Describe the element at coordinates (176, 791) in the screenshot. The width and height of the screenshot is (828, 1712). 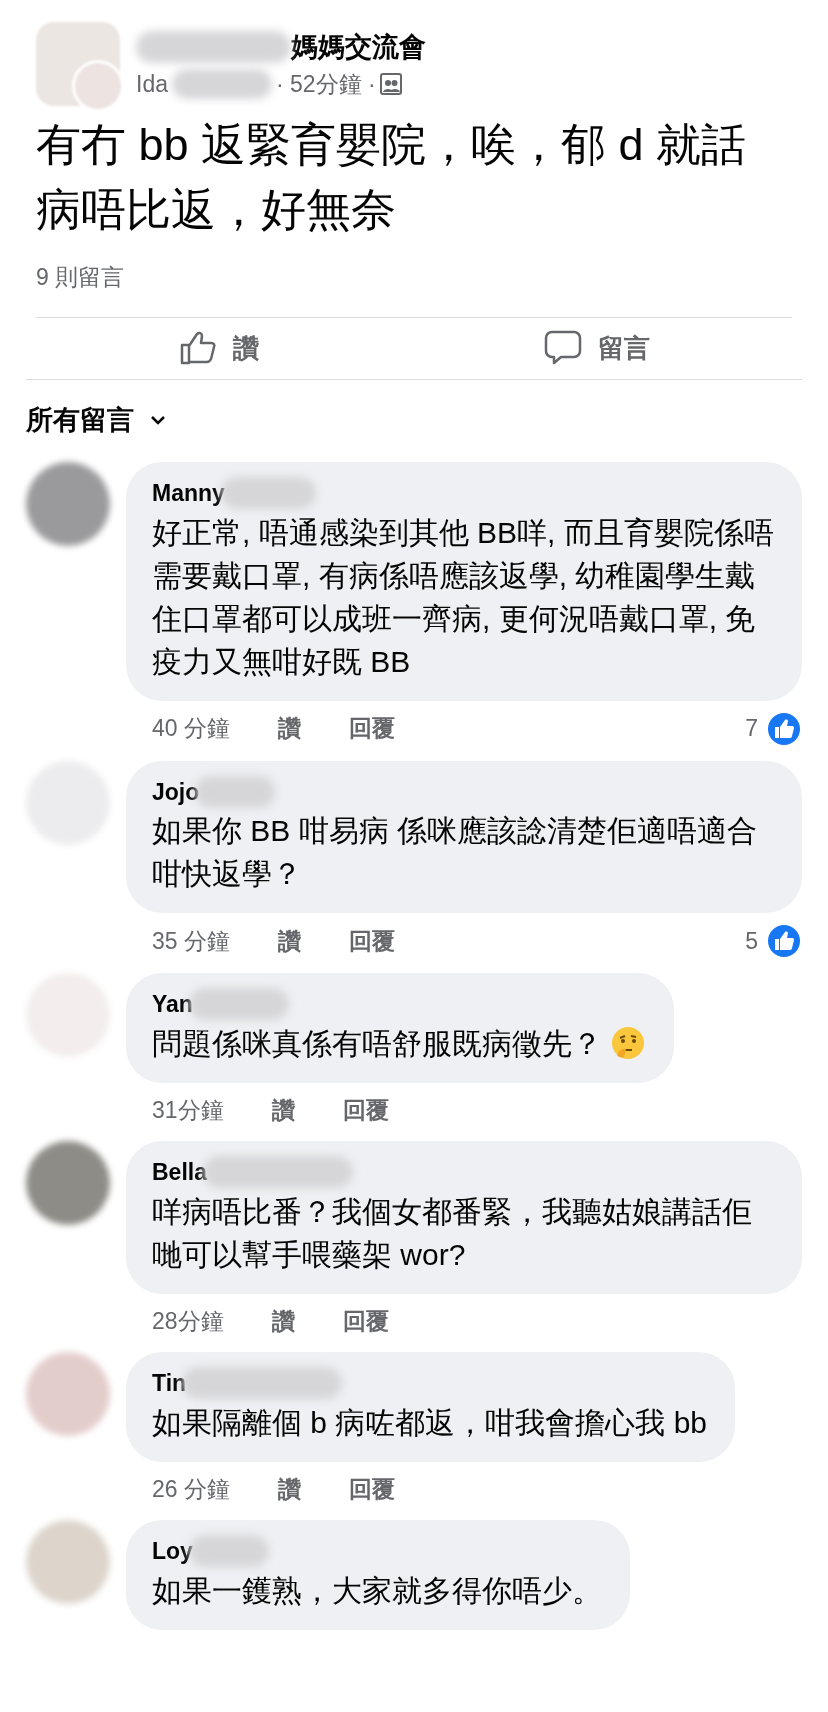
I see `commenter-name: Jojo` at that location.